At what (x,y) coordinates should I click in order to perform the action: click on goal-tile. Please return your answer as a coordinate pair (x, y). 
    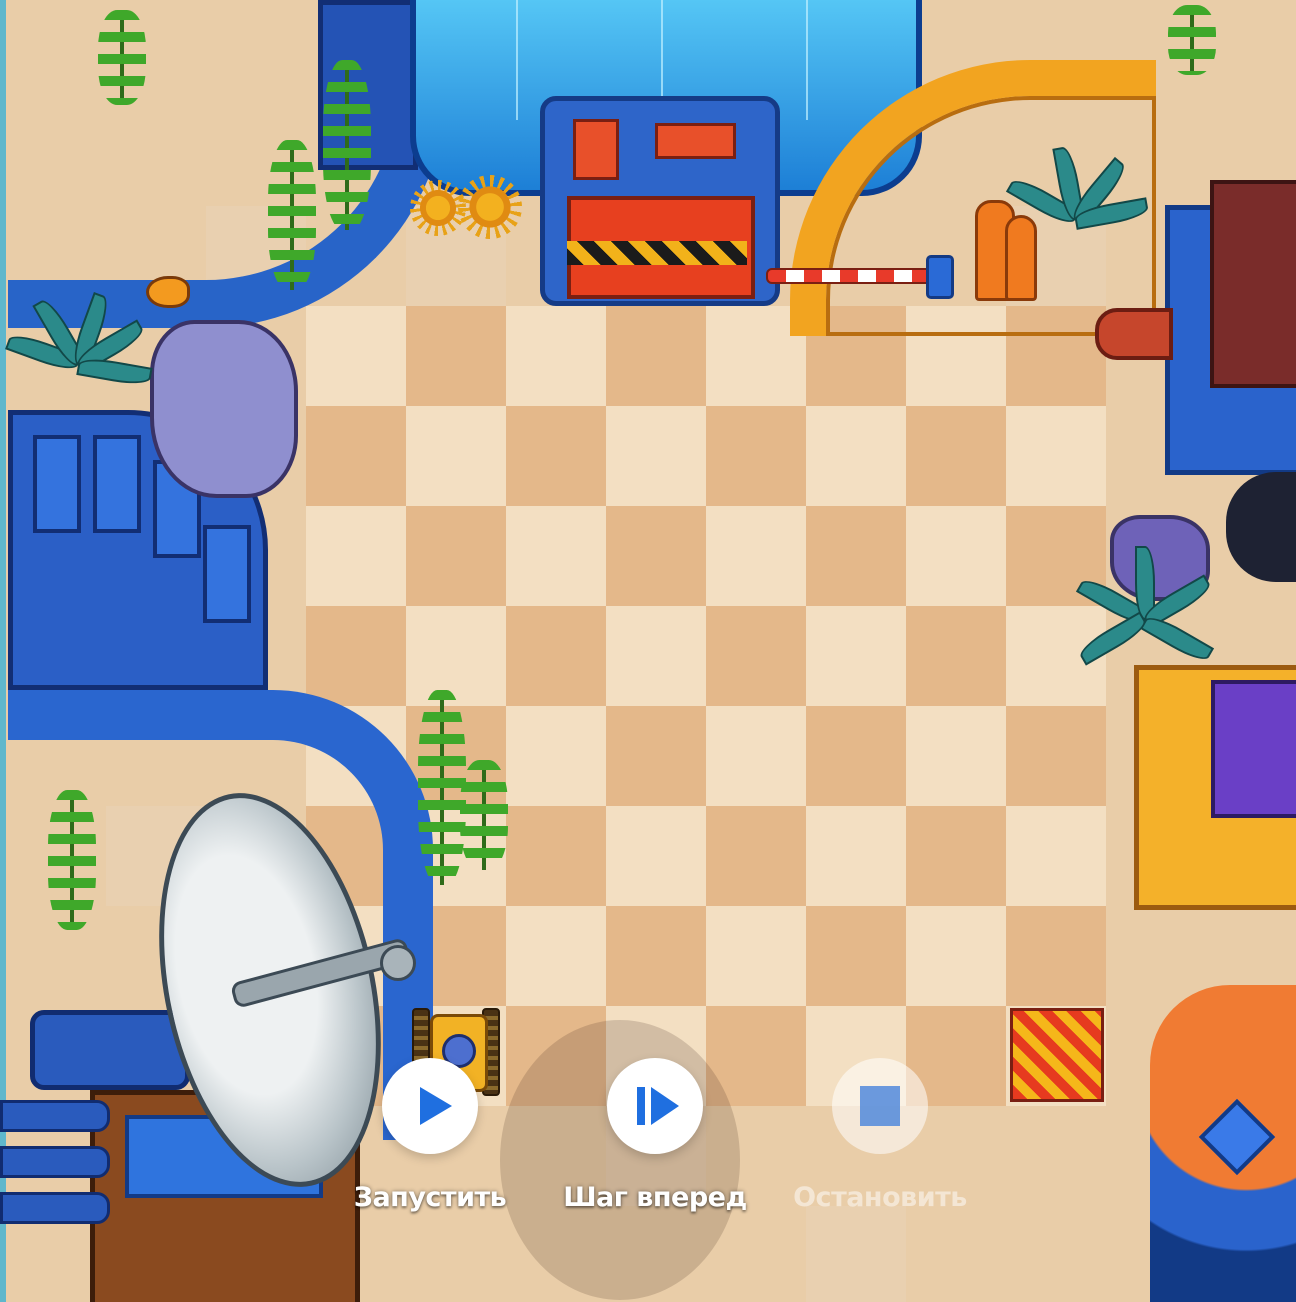
    Looking at the image, I should click on (1057, 1055).